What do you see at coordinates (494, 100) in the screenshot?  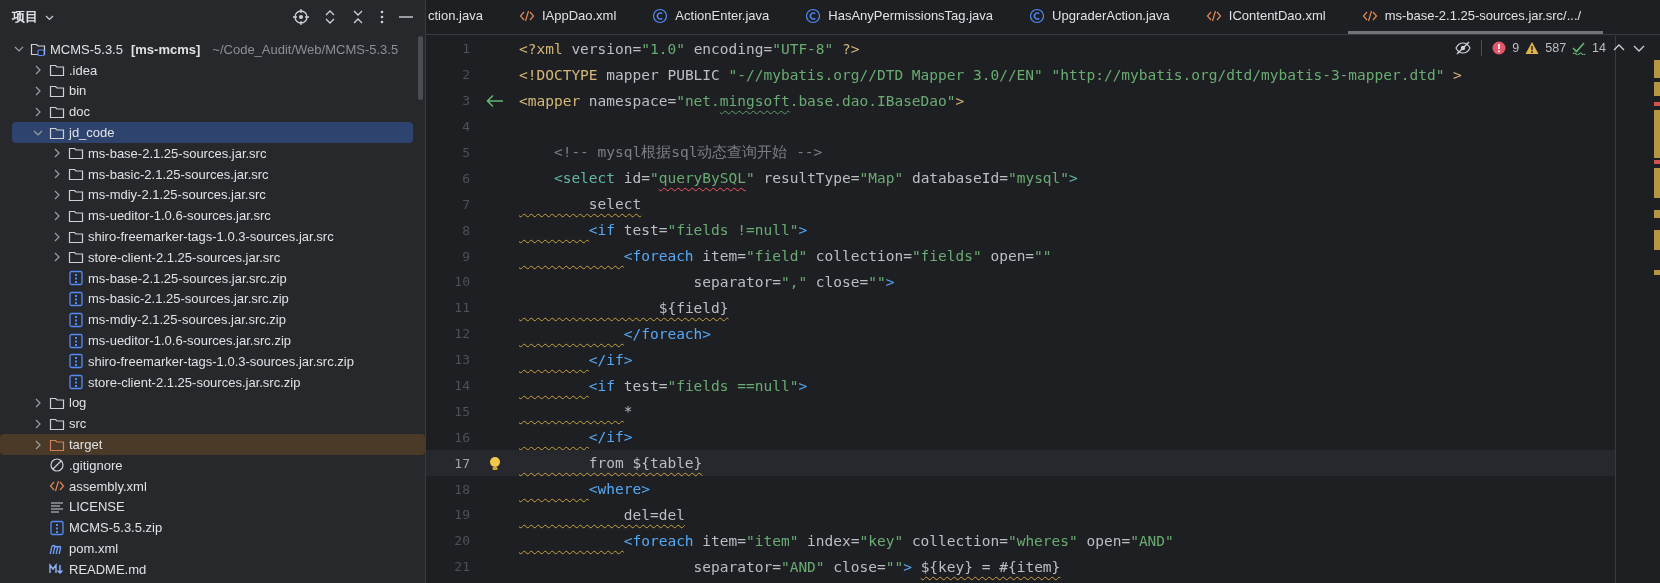 I see `arrow-left-icon` at bounding box center [494, 100].